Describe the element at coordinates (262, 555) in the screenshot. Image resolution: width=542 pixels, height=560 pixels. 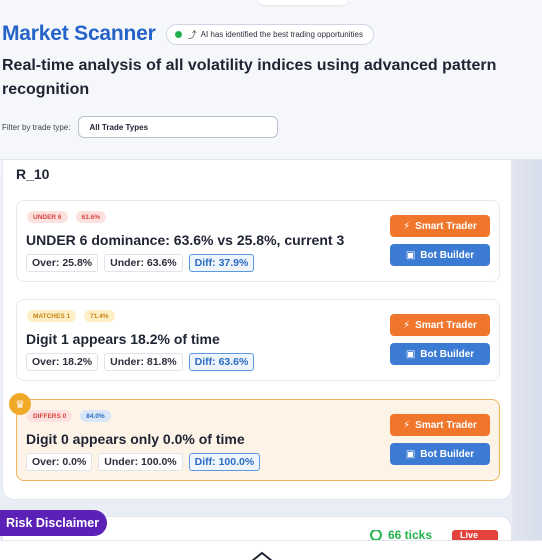
I see `chevron-up-icon` at that location.